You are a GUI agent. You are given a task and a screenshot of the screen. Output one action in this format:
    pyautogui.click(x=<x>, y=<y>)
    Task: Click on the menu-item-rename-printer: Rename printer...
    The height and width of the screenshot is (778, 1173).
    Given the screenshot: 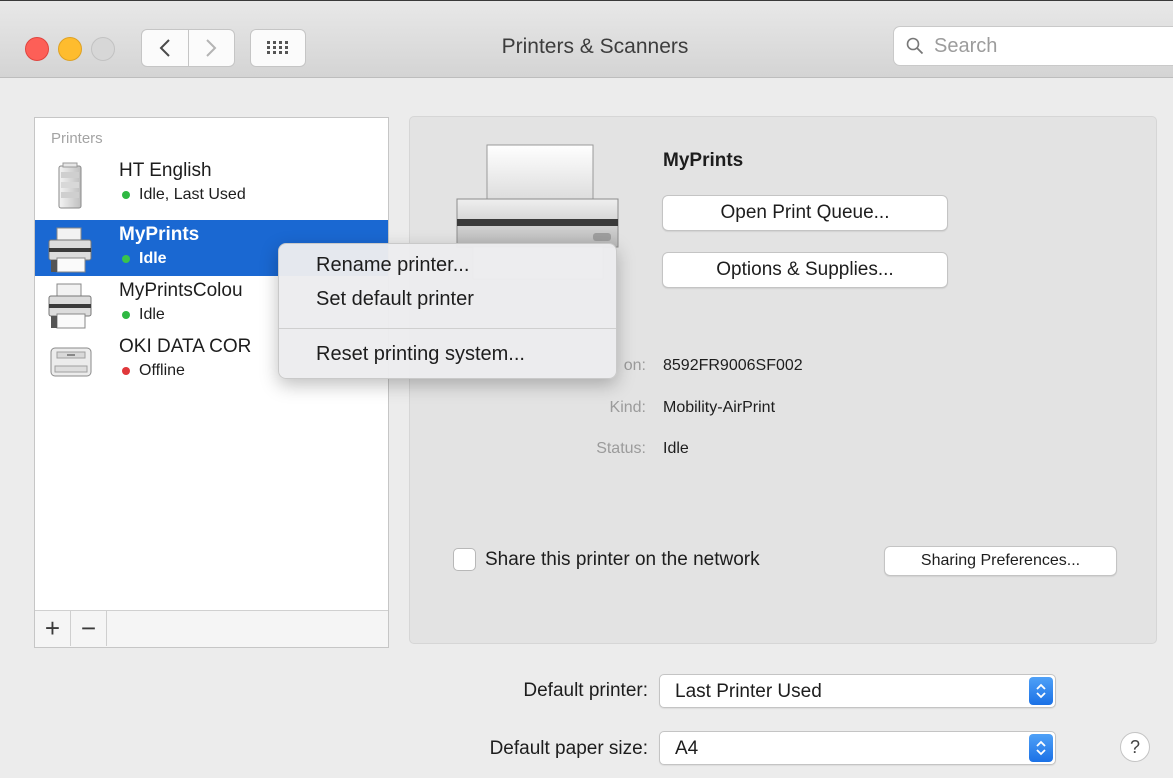 What is the action you would take?
    pyautogui.click(x=392, y=265)
    